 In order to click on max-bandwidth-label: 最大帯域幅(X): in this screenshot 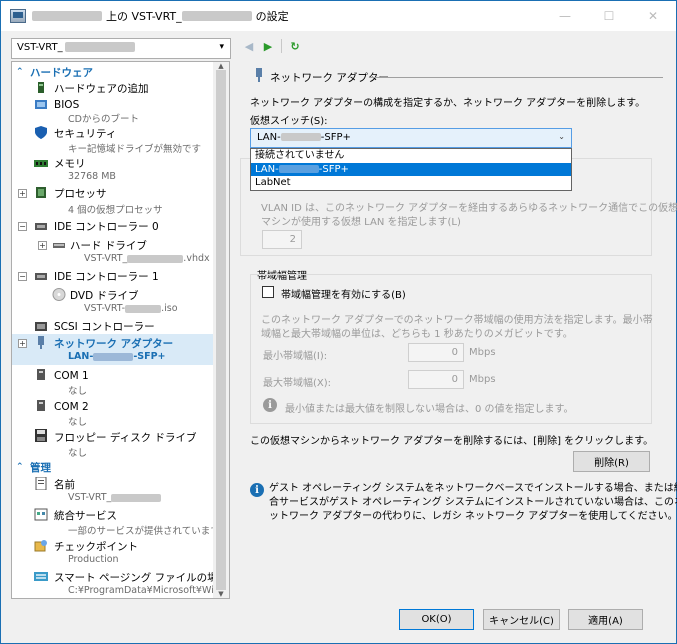, I will do `click(297, 383)`.